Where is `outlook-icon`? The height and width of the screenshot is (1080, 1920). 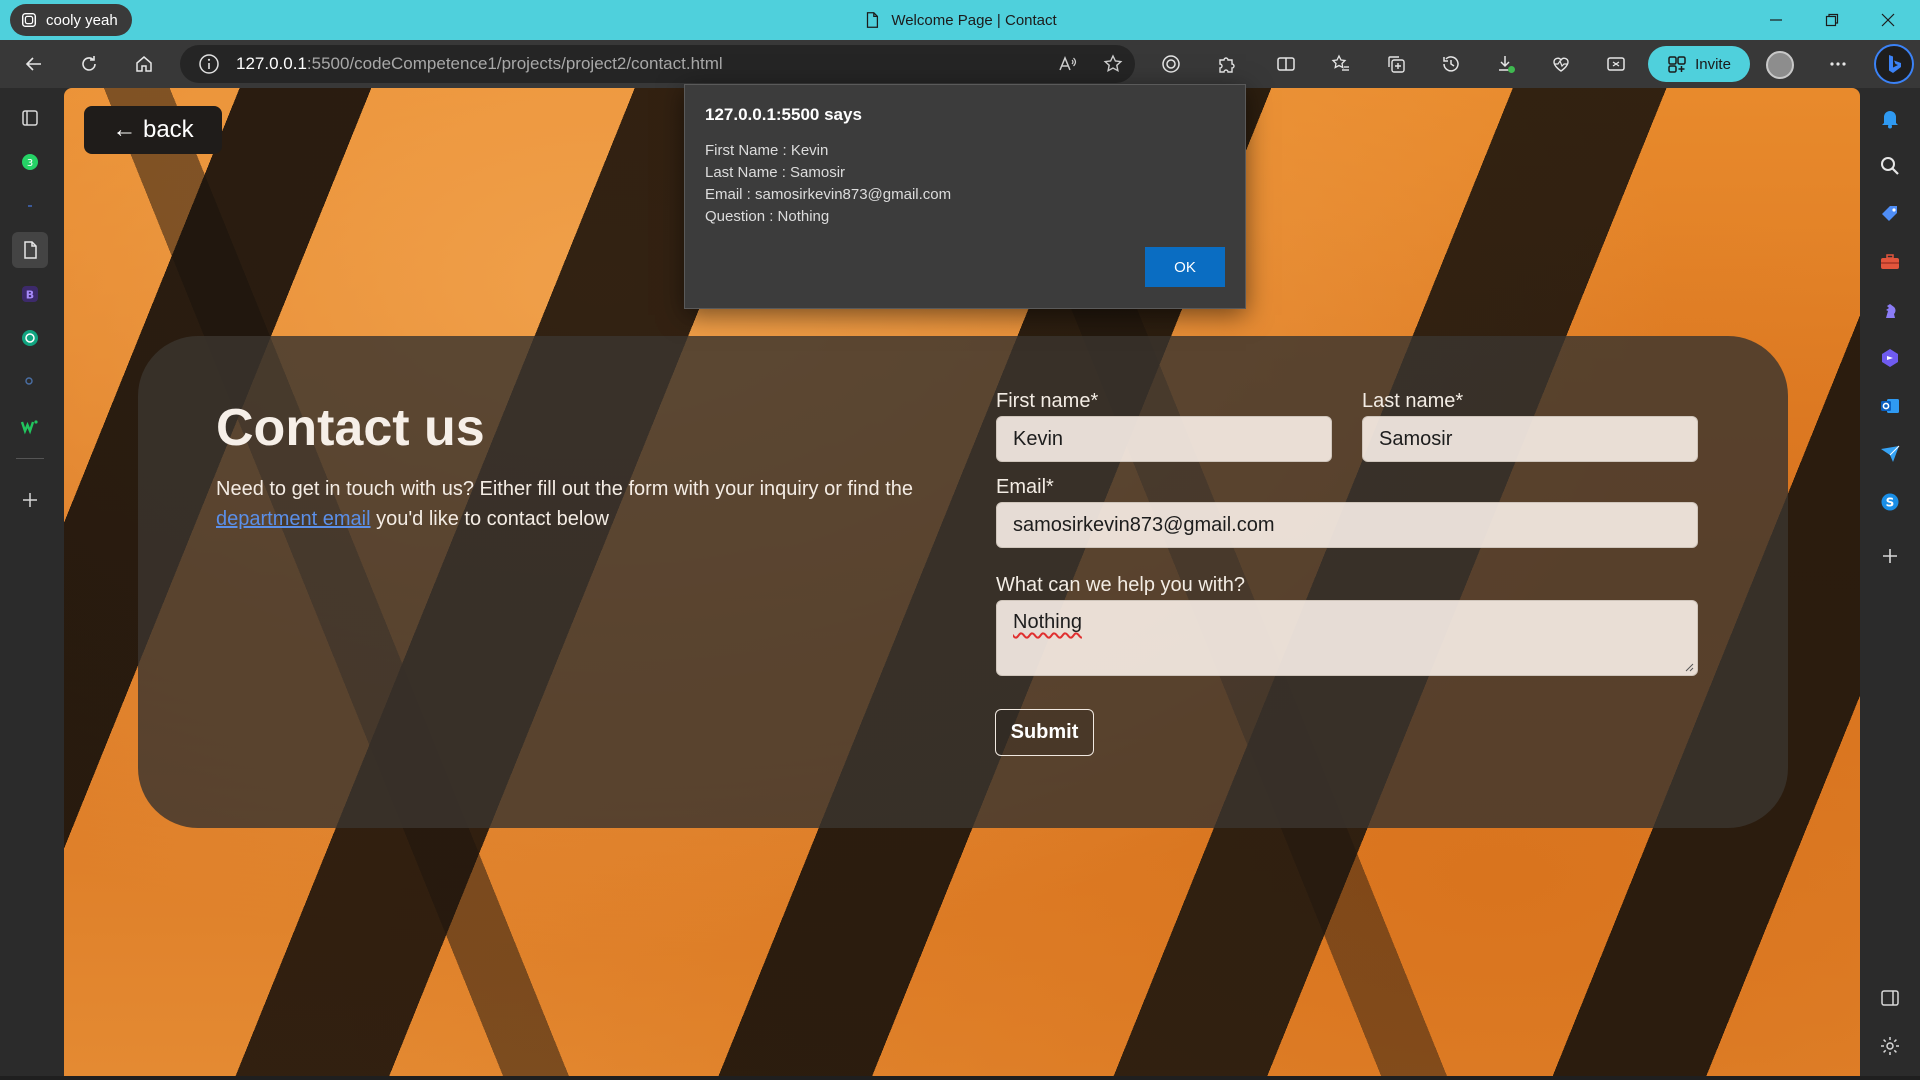 outlook-icon is located at coordinates (1890, 406).